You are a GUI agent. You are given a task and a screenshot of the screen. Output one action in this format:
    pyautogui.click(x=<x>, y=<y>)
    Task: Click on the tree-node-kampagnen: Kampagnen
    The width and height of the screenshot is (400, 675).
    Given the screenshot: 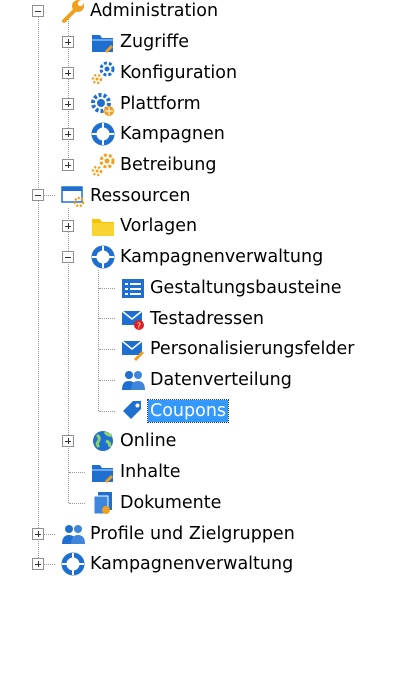 What is the action you would take?
    pyautogui.click(x=157, y=134)
    